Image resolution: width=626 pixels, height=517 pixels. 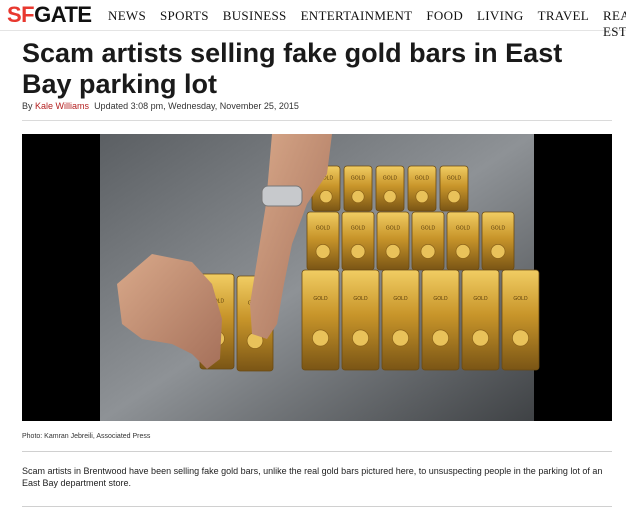 What do you see at coordinates (255, 24) in the screenshot?
I see `nav-business: BUSINESS` at bounding box center [255, 24].